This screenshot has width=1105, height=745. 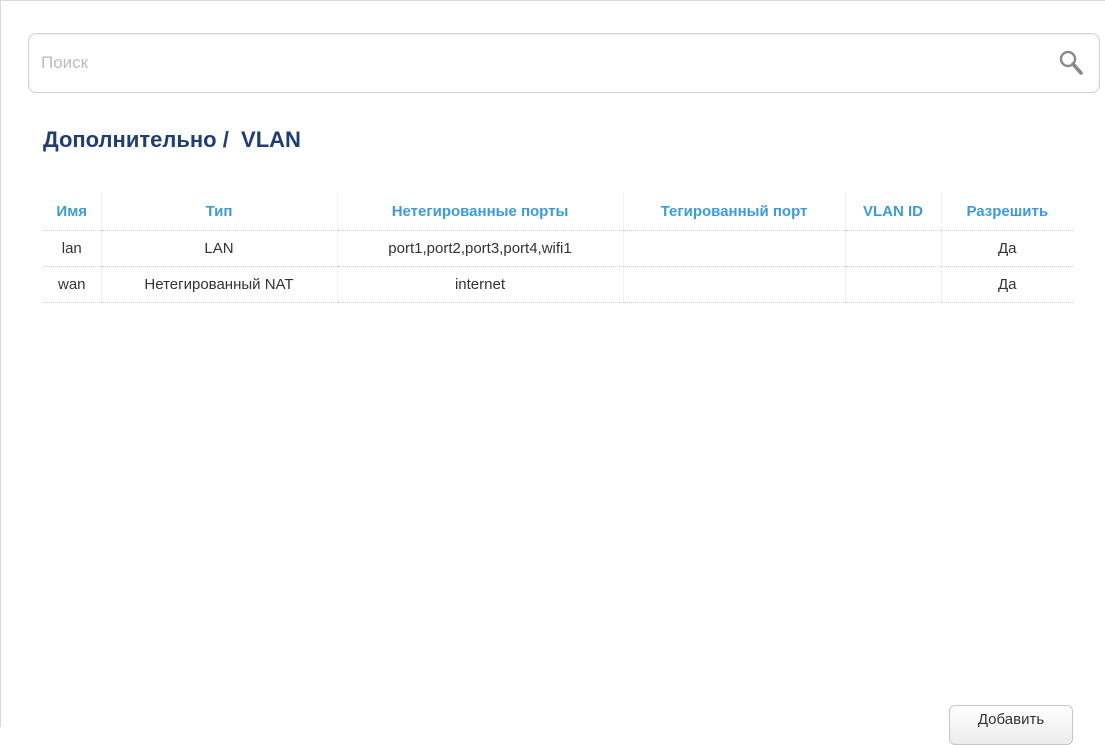 What do you see at coordinates (72, 284) in the screenshot?
I see `cell-name: wan` at bounding box center [72, 284].